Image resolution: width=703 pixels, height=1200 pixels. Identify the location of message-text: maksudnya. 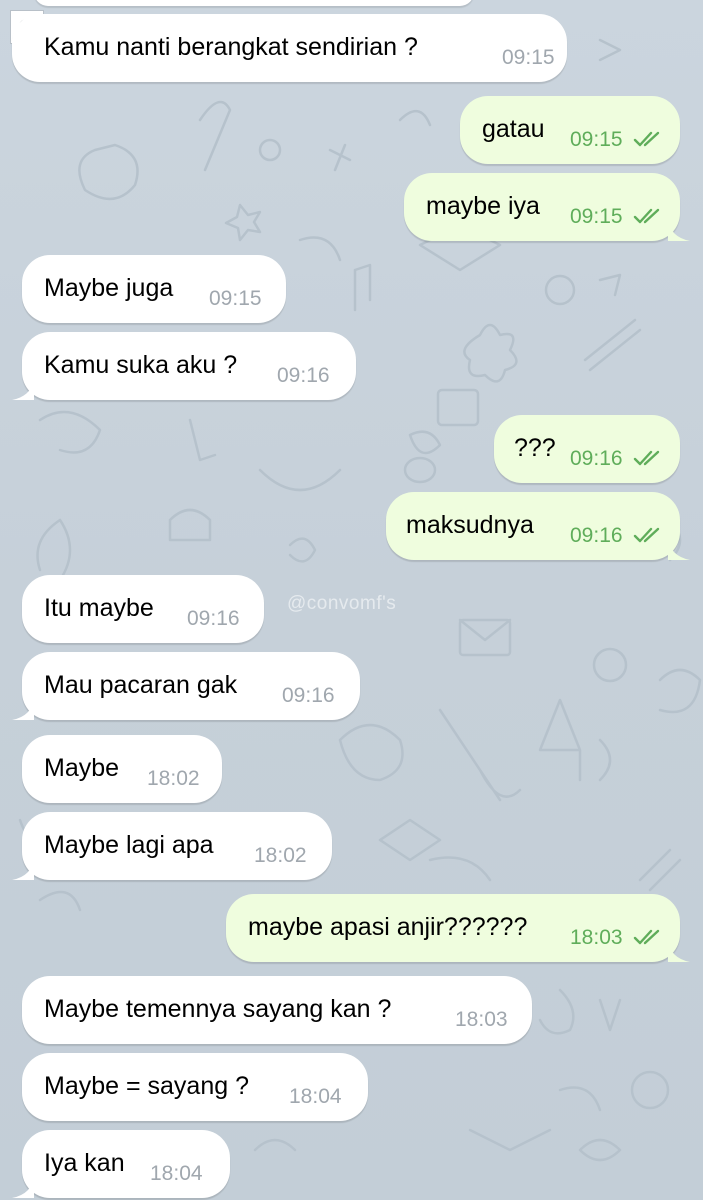
(470, 525).